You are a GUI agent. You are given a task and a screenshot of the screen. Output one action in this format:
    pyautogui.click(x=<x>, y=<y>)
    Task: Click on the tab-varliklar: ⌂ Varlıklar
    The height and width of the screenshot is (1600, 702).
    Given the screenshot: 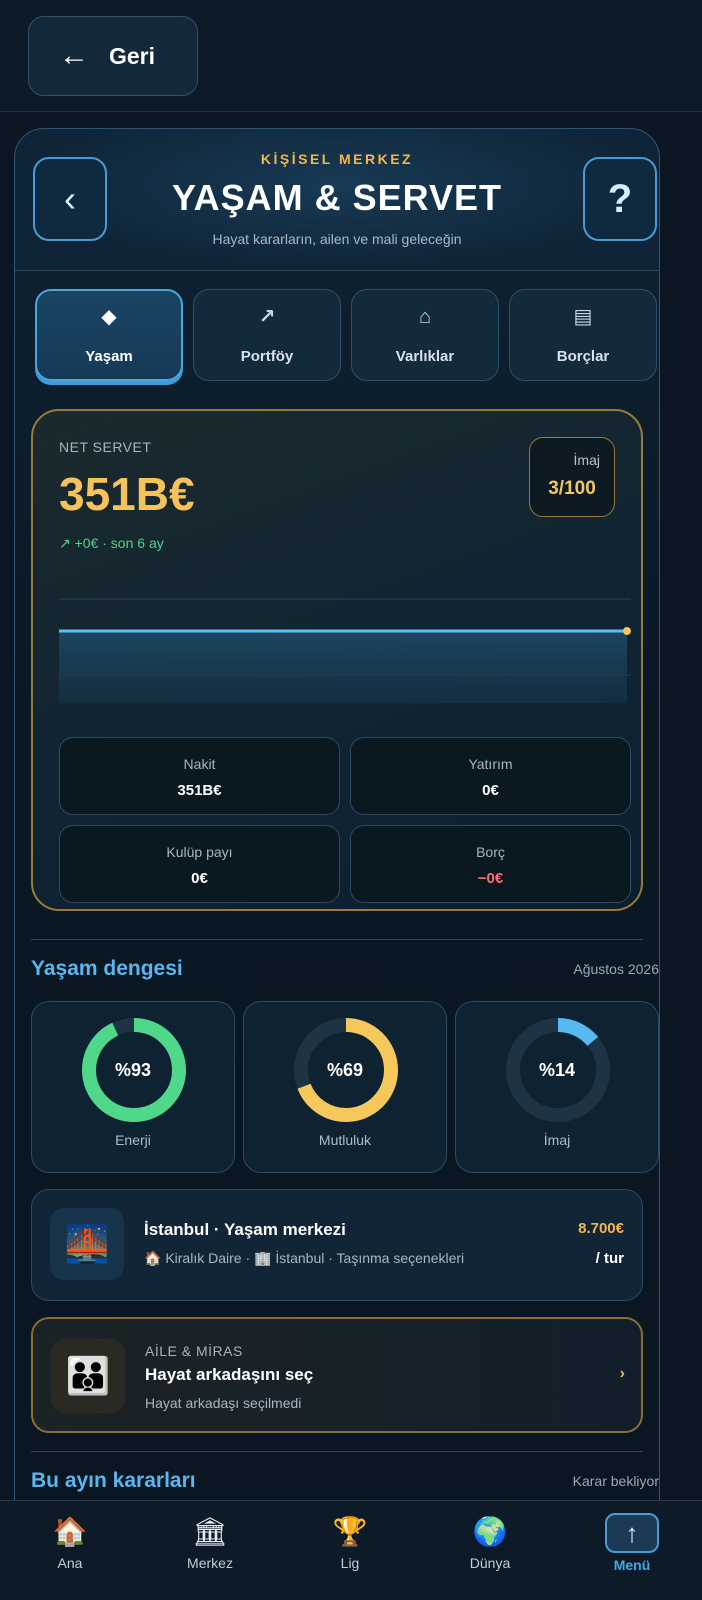 What is the action you would take?
    pyautogui.click(x=425, y=335)
    